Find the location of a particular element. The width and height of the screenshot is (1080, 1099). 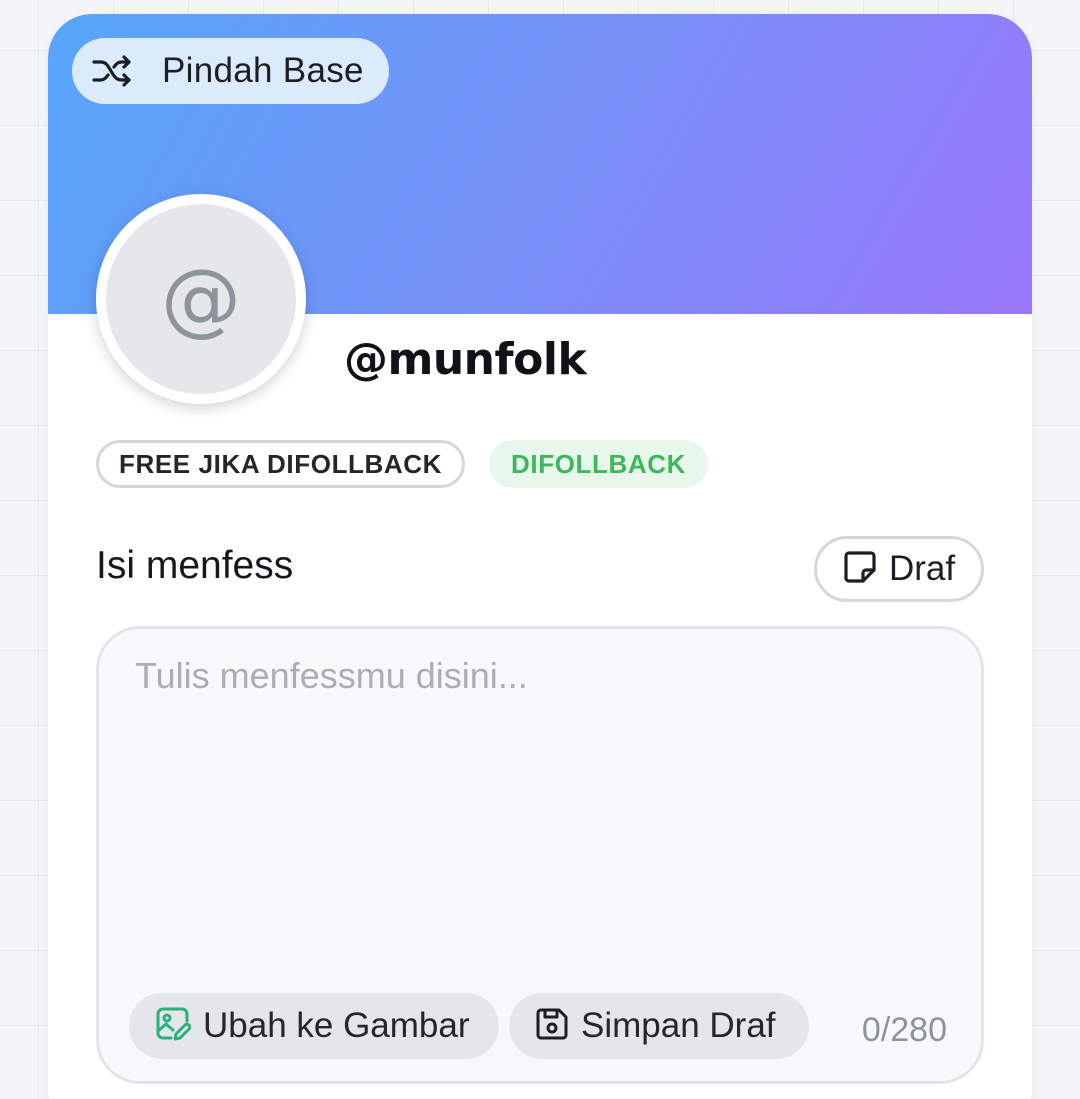

composer-title: Isi menfess is located at coordinates (195, 565).